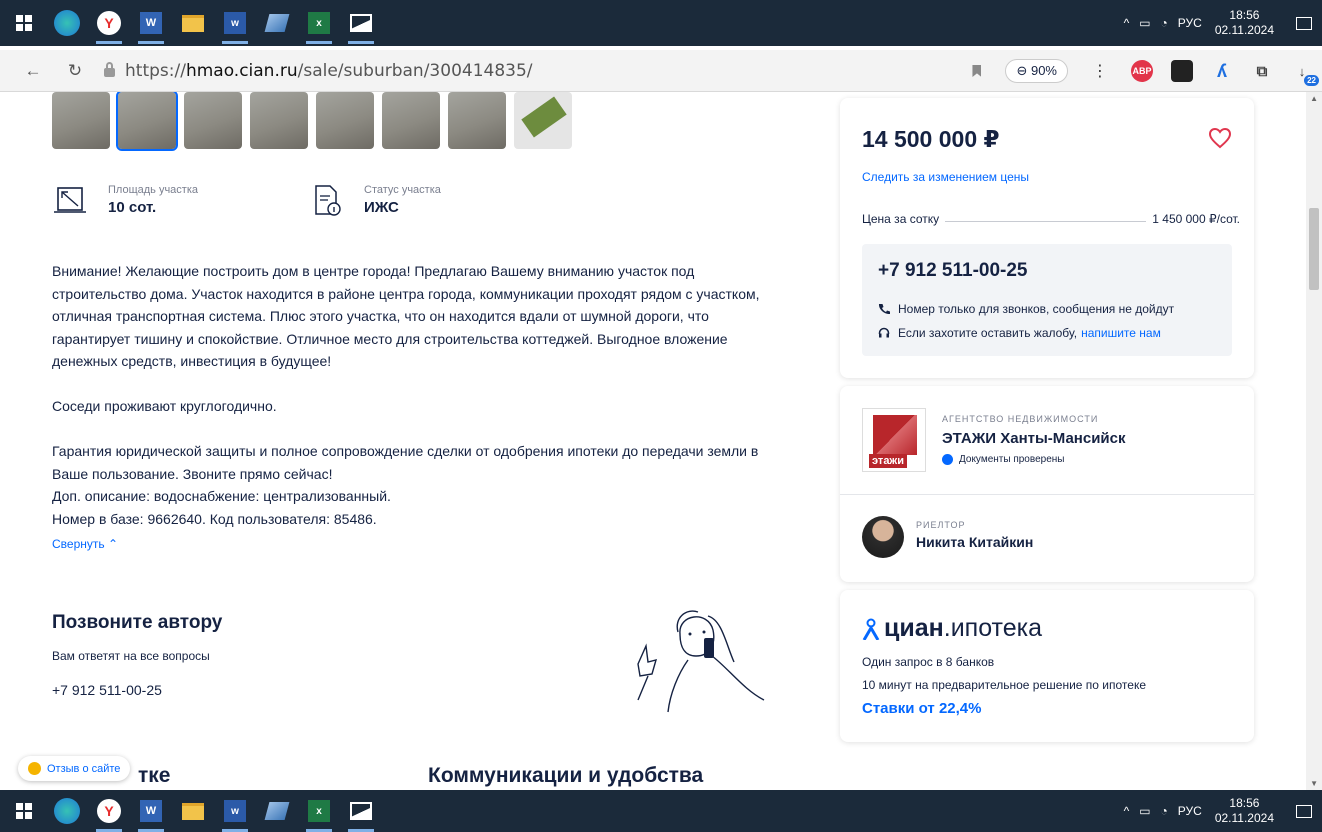 This screenshot has height=832, width=1322. What do you see at coordinates (884, 332) in the screenshot?
I see `support-headset-icon` at bounding box center [884, 332].